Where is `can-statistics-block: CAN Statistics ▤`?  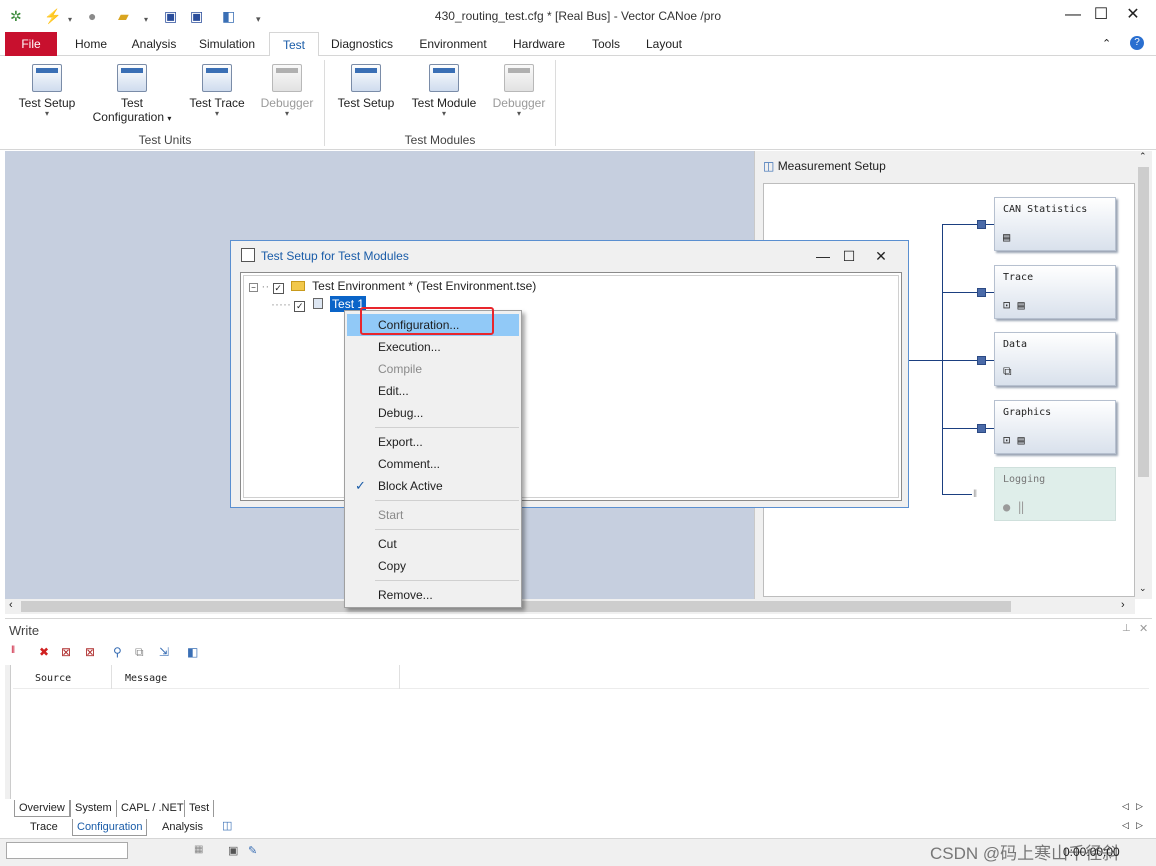
can-statistics-block: CAN Statistics ▤ is located at coordinates (1055, 224).